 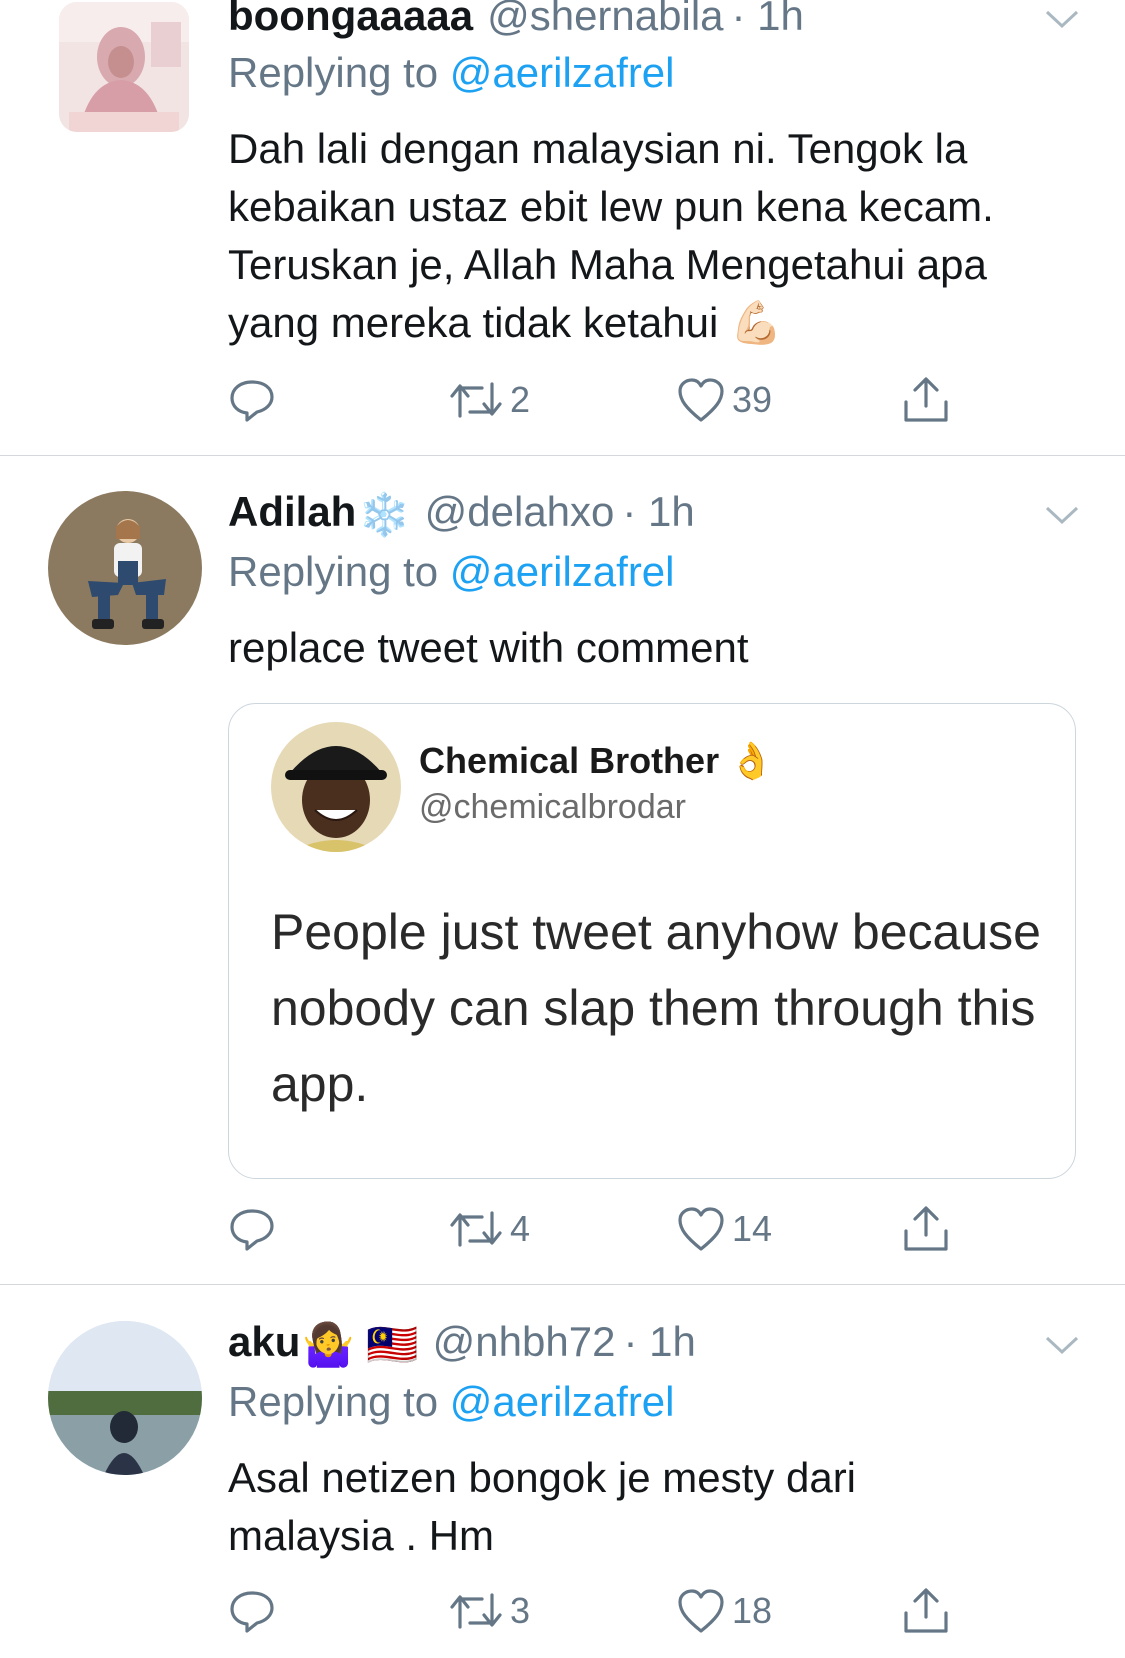 What do you see at coordinates (524, 1341) in the screenshot?
I see `user-handle: @nhbh72` at bounding box center [524, 1341].